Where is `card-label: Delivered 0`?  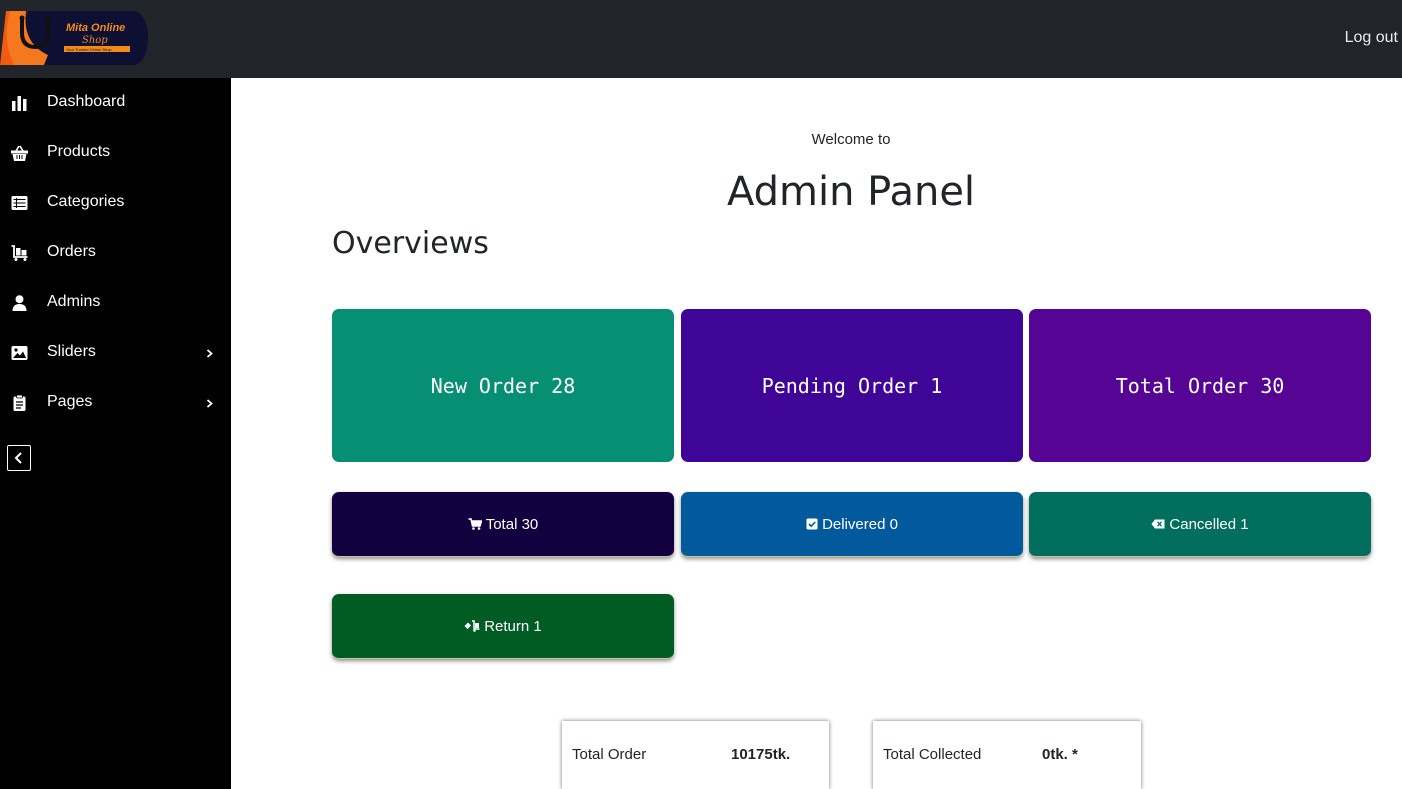
card-label: Delivered 0 is located at coordinates (860, 524).